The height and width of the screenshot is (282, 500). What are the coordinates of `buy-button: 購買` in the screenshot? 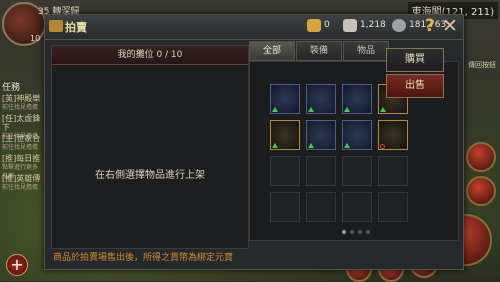 It's located at (415, 60).